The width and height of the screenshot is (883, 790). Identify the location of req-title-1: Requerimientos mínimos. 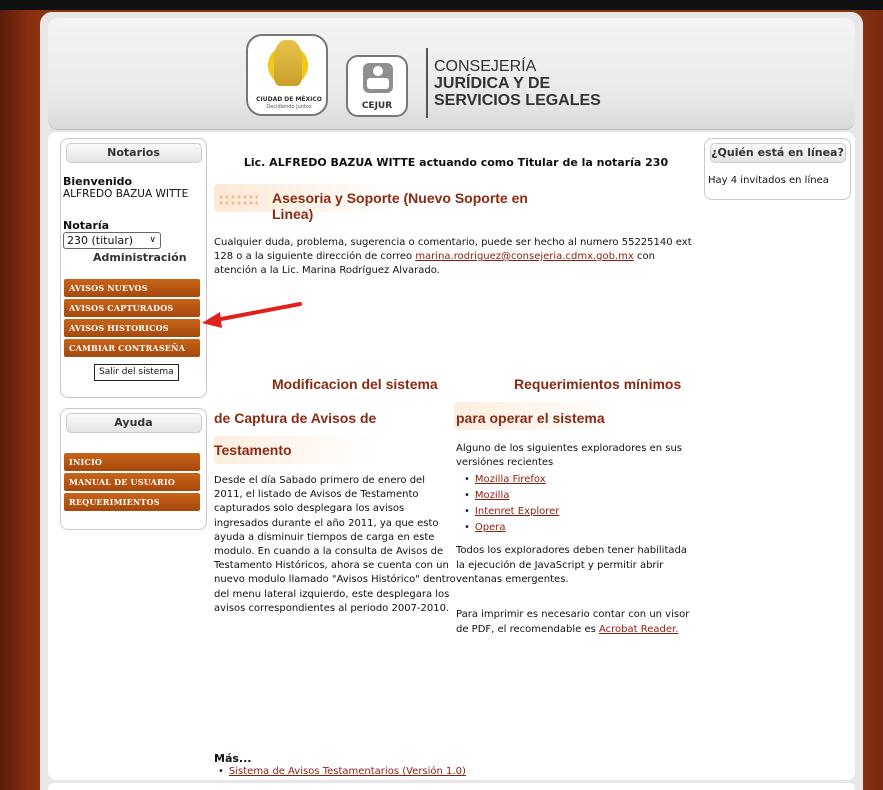
(598, 384).